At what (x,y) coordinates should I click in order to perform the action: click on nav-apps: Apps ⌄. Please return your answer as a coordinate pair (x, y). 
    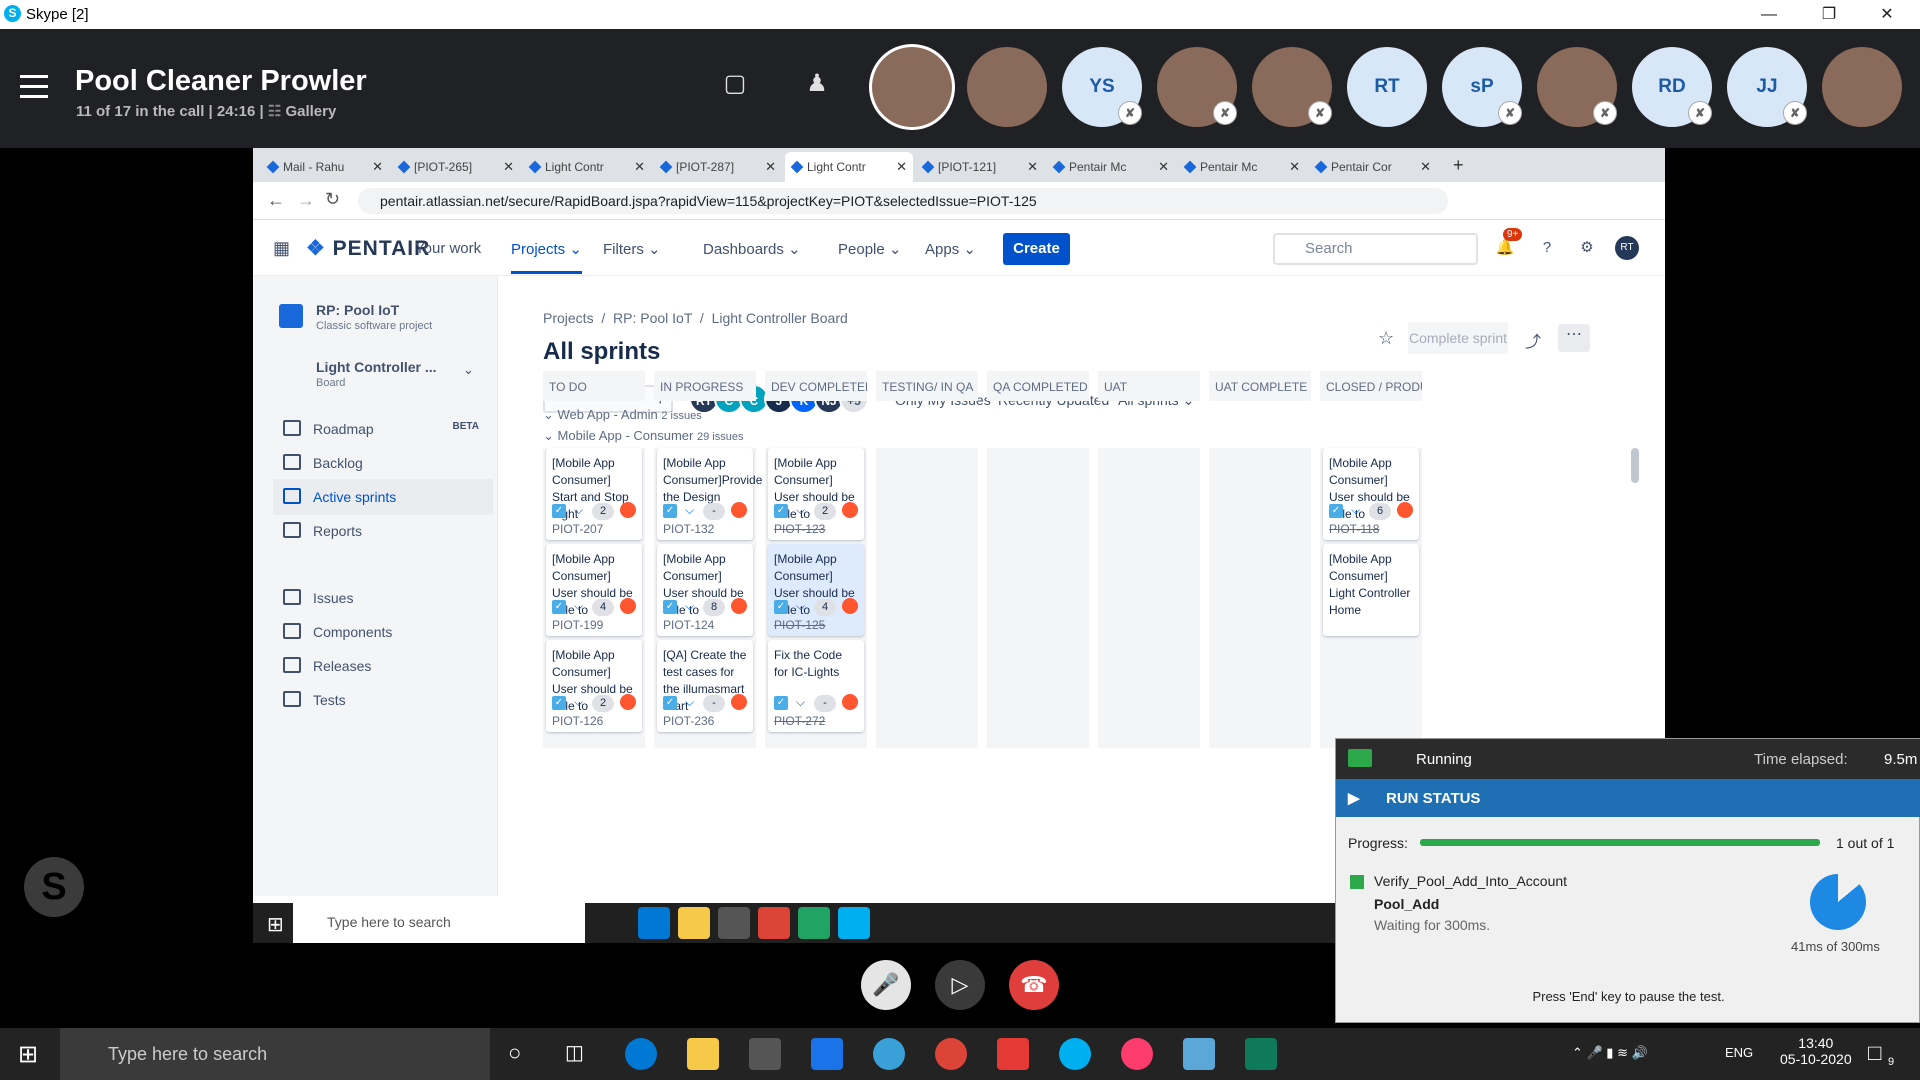
    Looking at the image, I should click on (950, 249).